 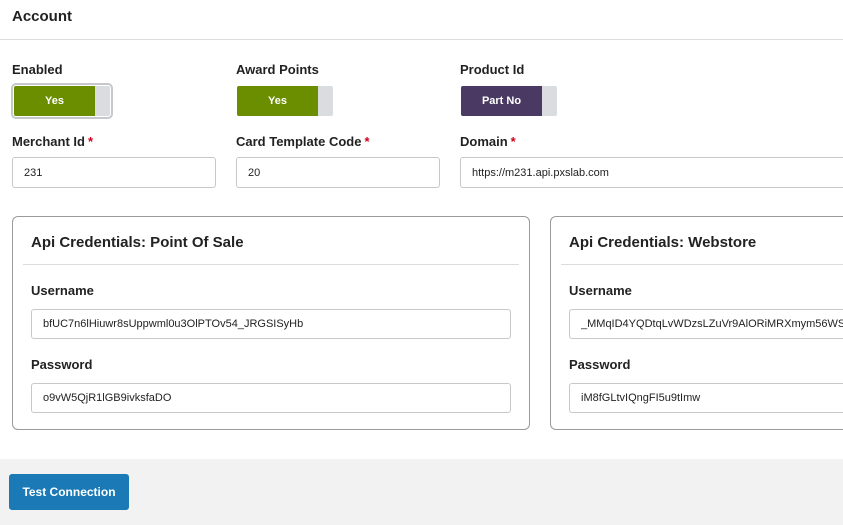 What do you see at coordinates (62, 364) in the screenshot?
I see `pos-password-label: Password` at bounding box center [62, 364].